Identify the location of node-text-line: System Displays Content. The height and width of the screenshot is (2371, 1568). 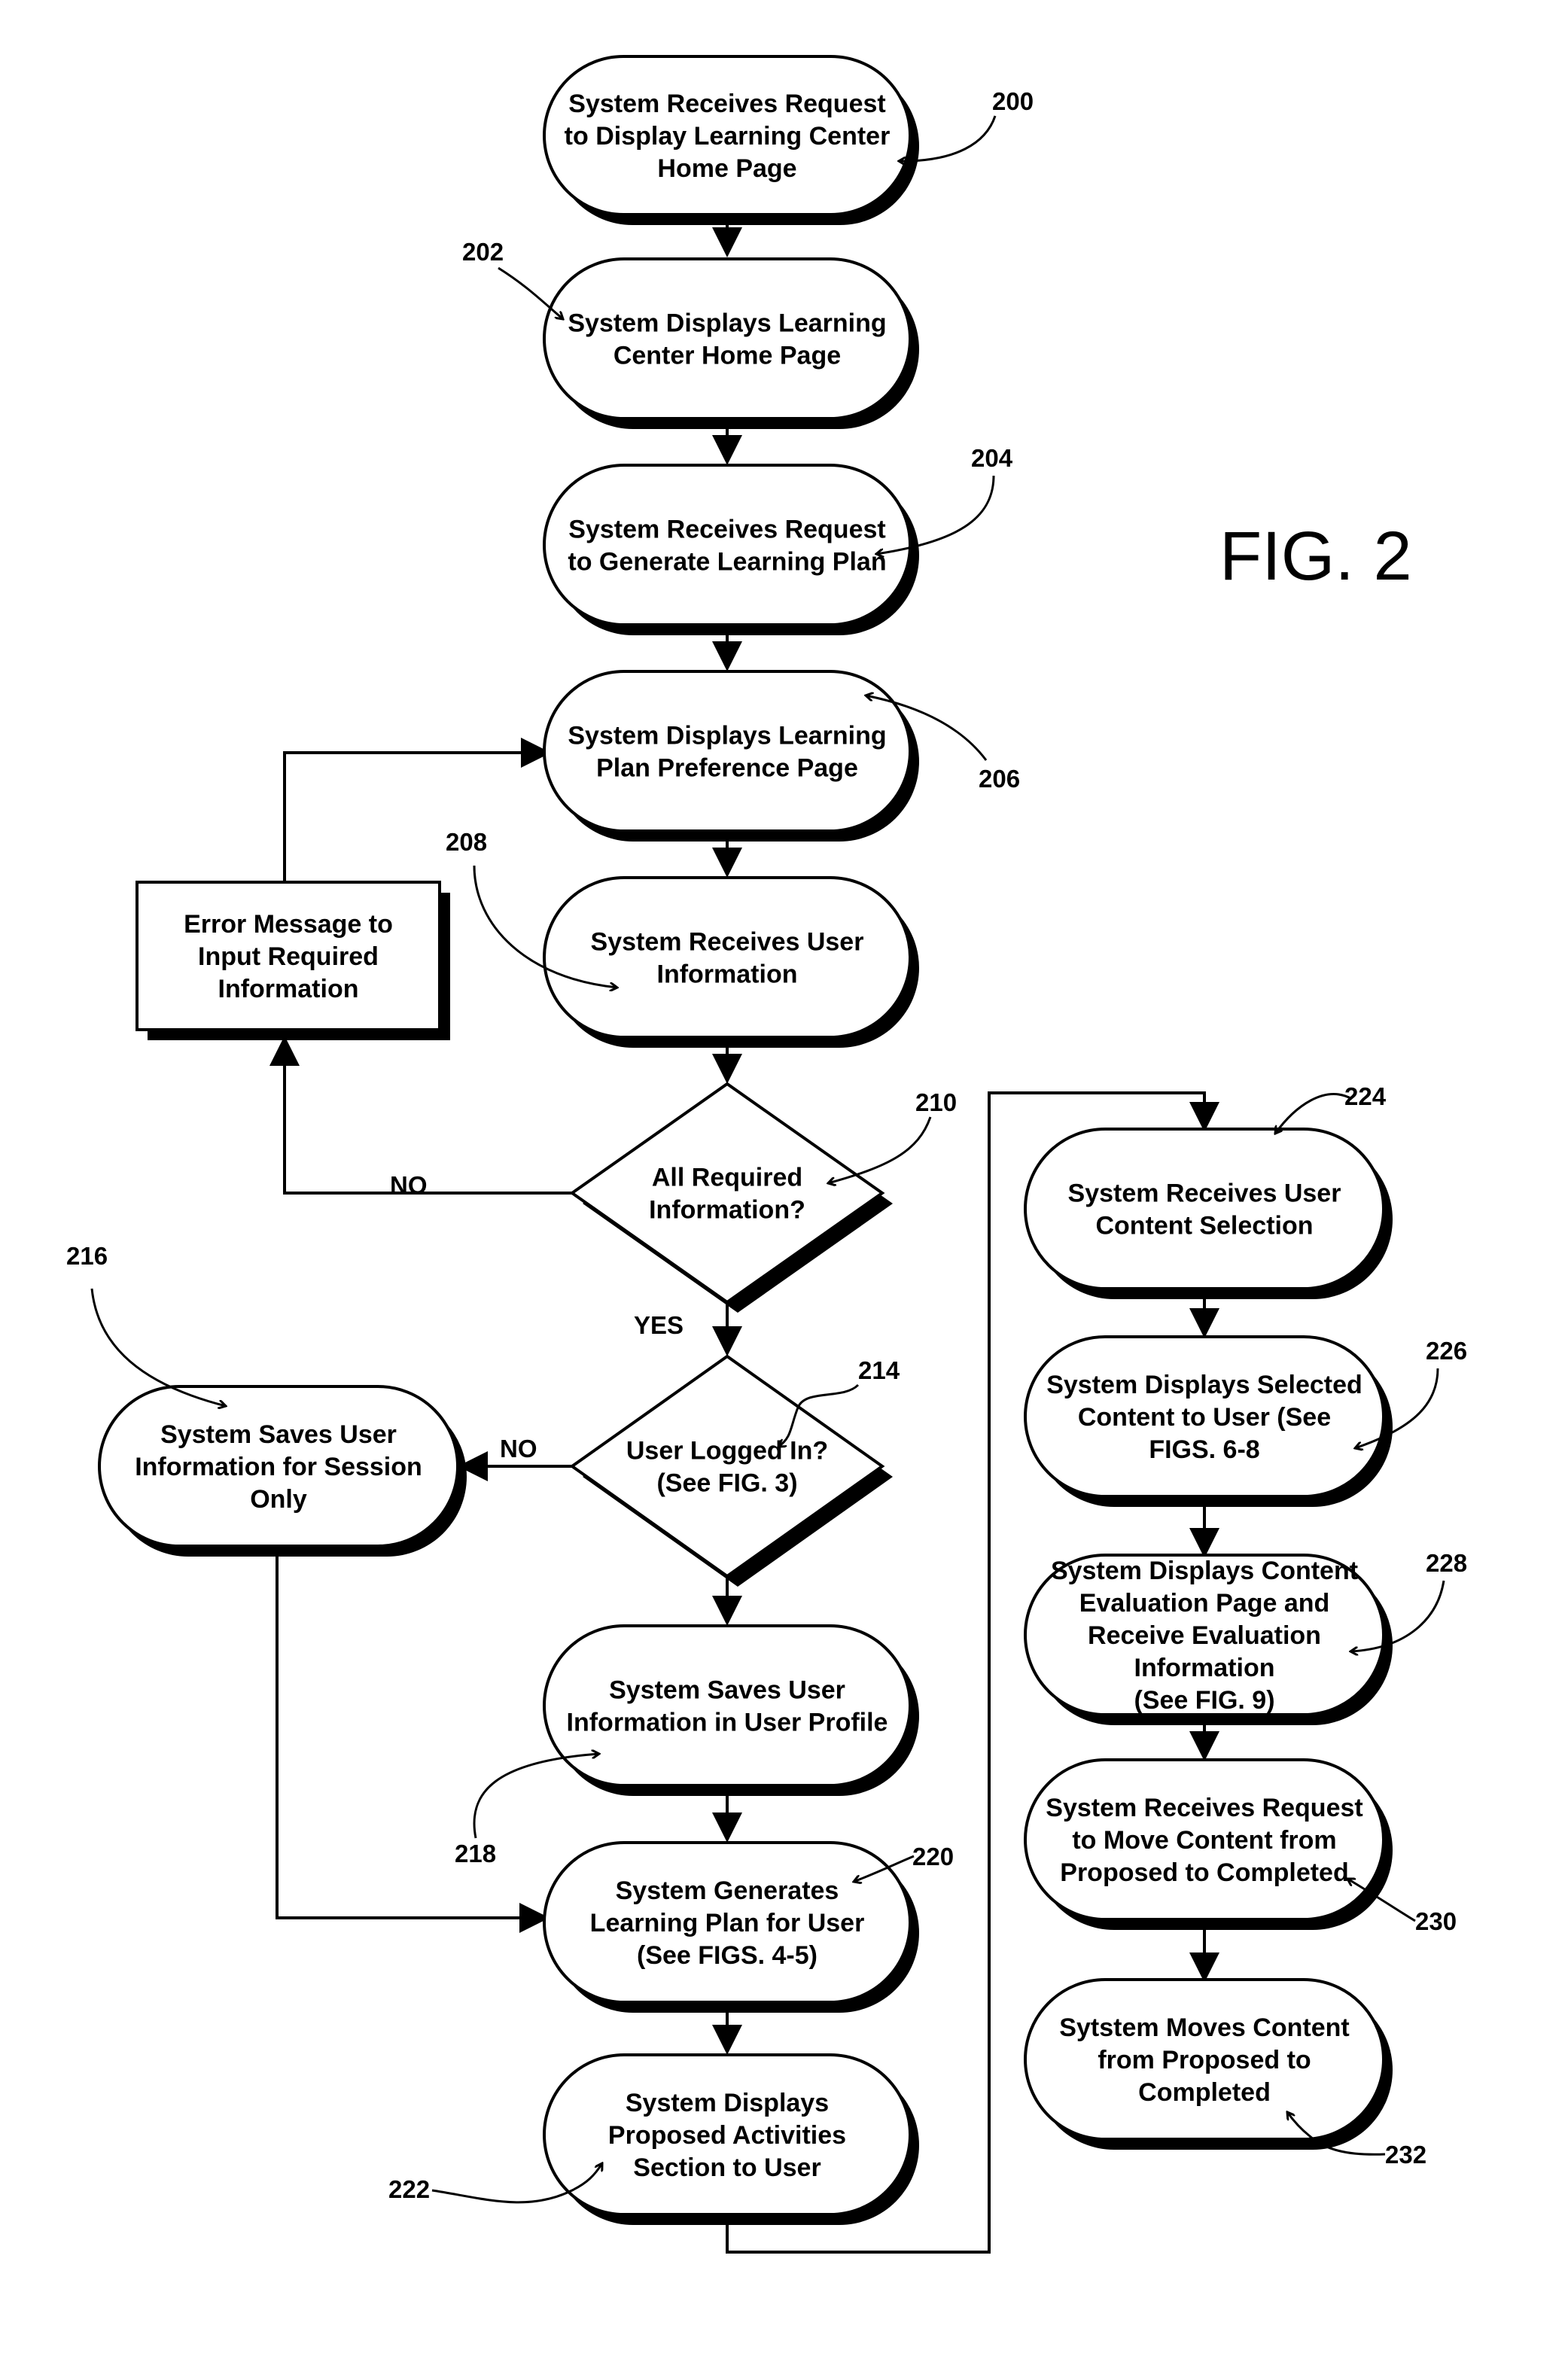
(1204, 1571).